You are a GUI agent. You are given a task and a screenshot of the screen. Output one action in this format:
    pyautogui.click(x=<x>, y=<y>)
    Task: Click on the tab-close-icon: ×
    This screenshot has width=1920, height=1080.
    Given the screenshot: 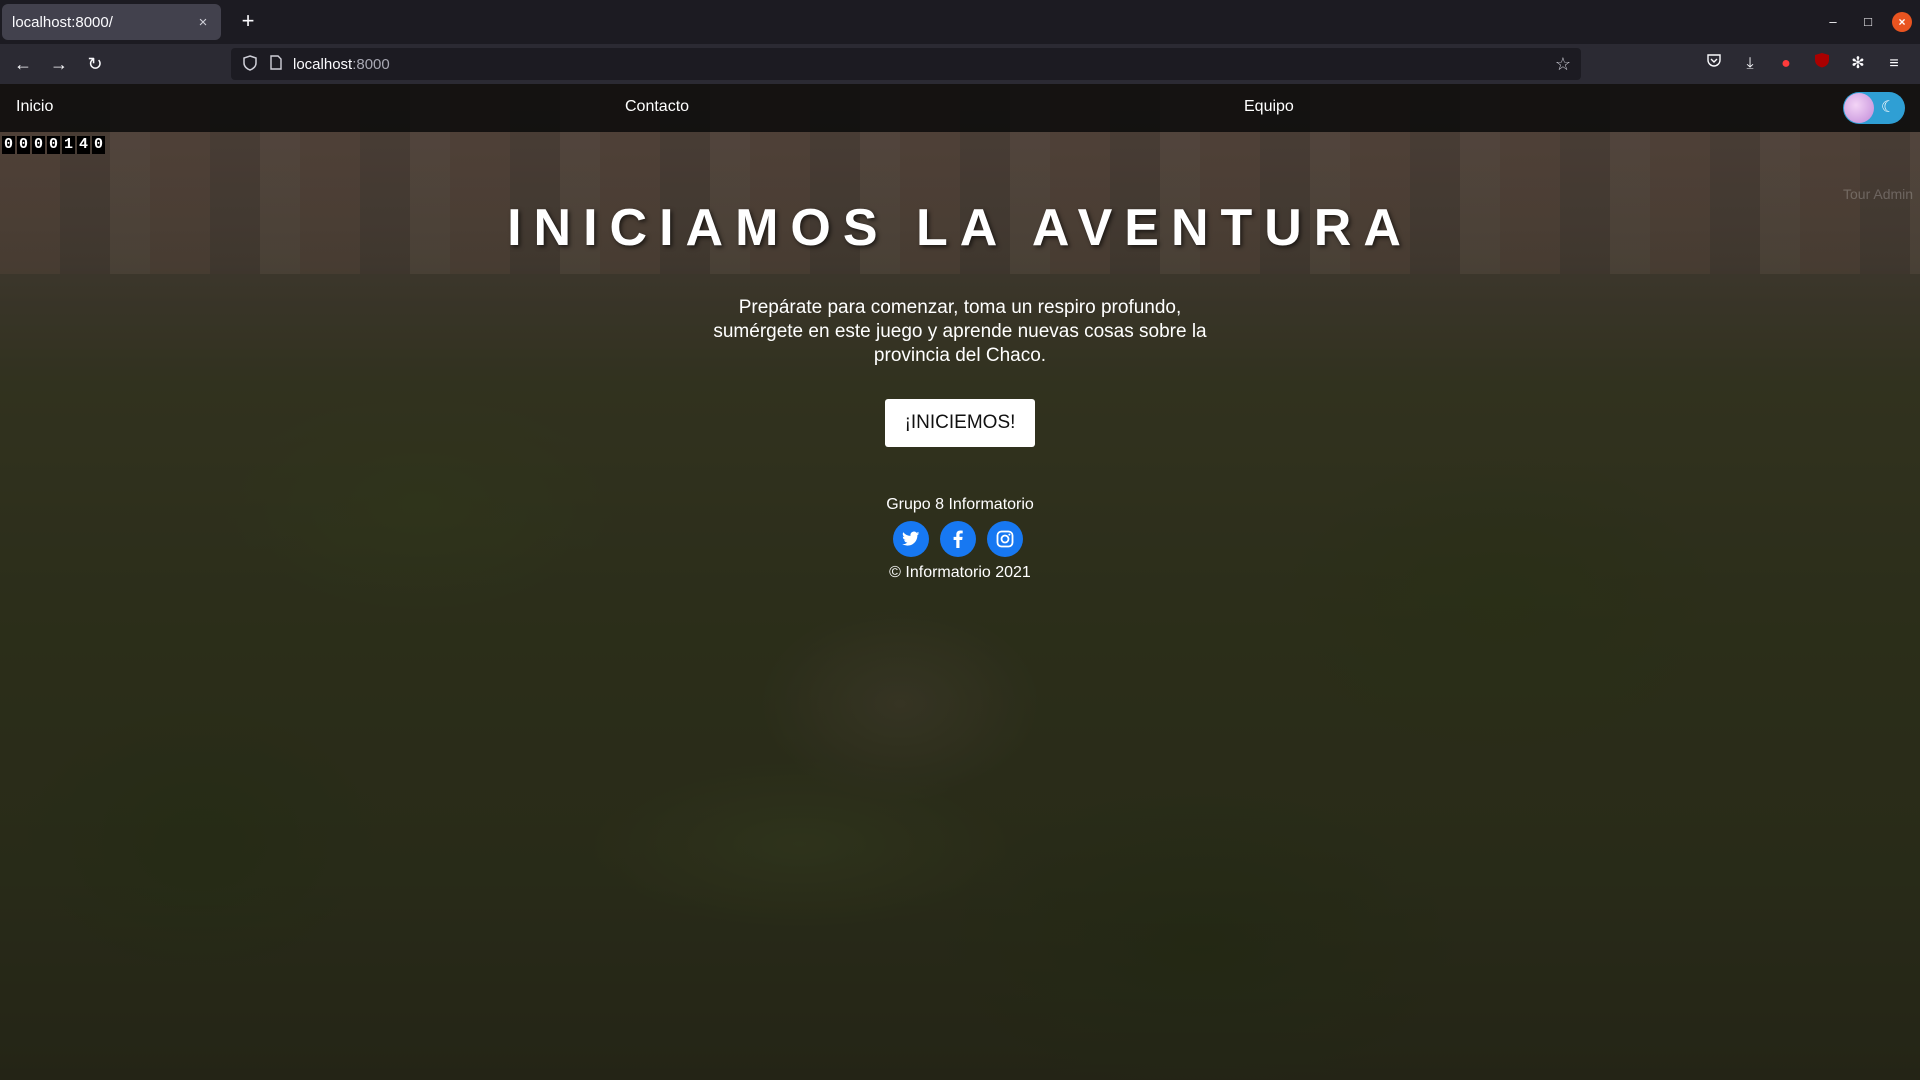 What is the action you would take?
    pyautogui.click(x=203, y=22)
    